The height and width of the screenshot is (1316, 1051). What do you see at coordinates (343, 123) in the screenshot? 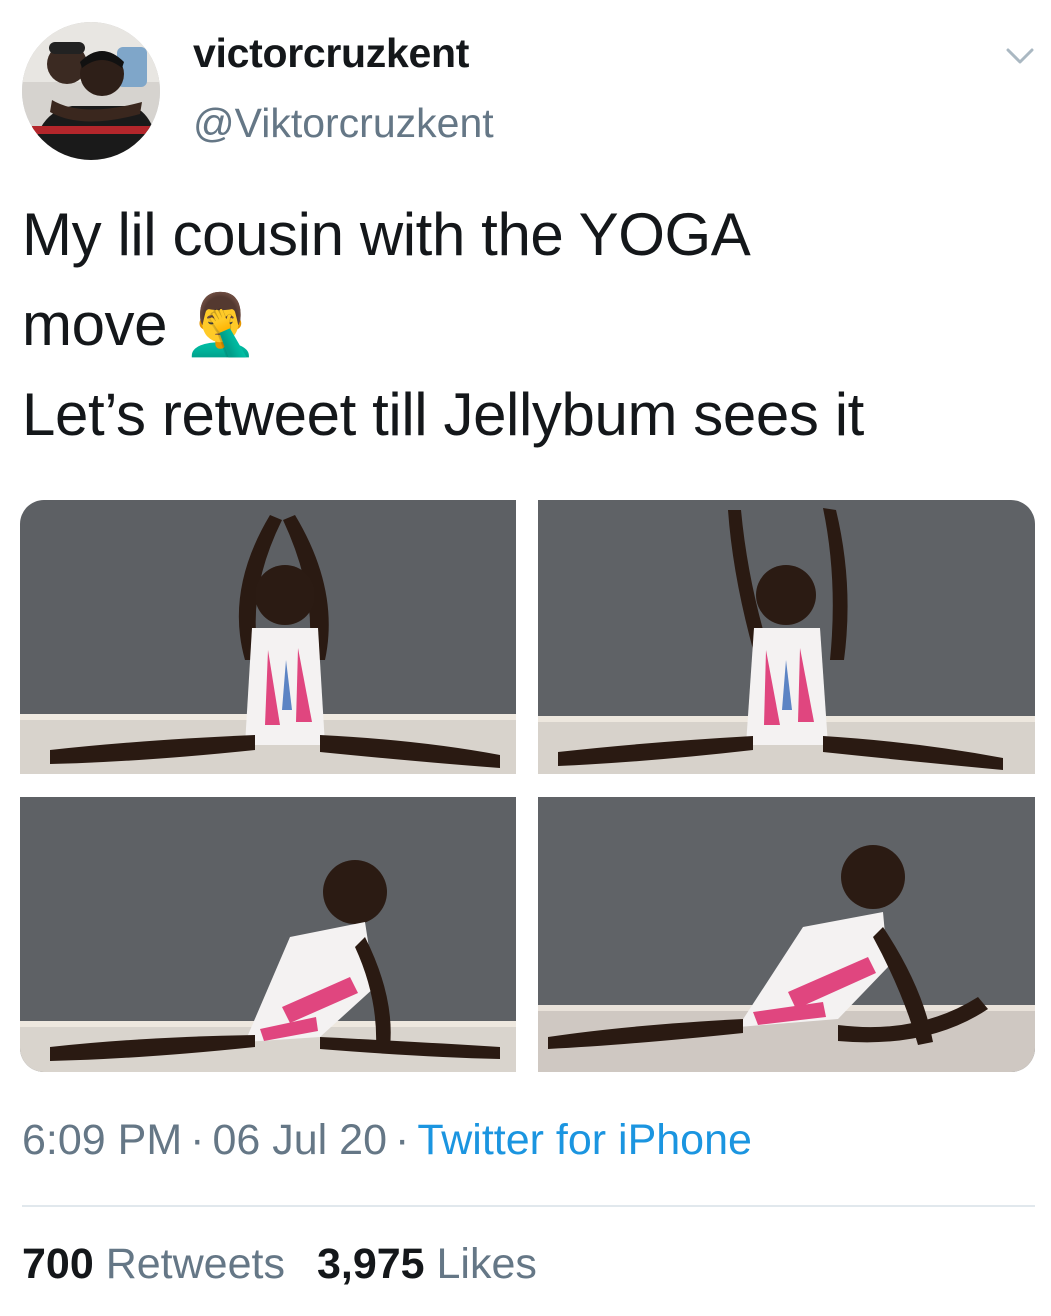
I see `user-handle: @Viktorcruzkent` at bounding box center [343, 123].